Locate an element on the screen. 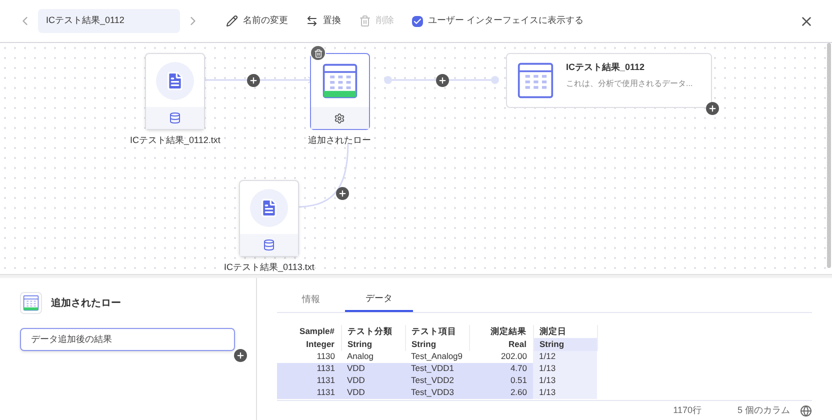 Image resolution: width=832 pixels, height=420 pixels. table-cell: 0.51 is located at coordinates (501, 380).